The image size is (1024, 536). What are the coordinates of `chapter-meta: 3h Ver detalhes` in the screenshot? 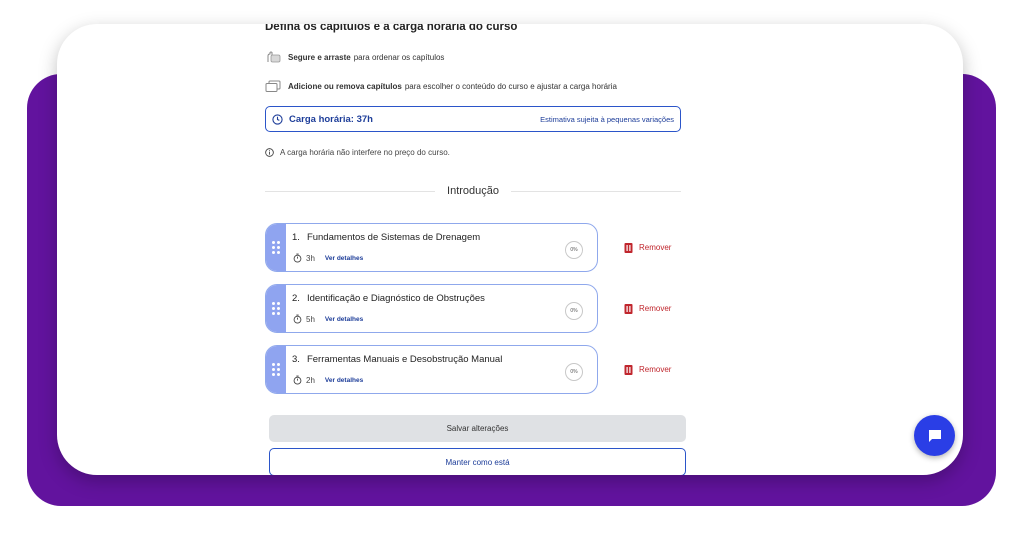 It's located at (328, 258).